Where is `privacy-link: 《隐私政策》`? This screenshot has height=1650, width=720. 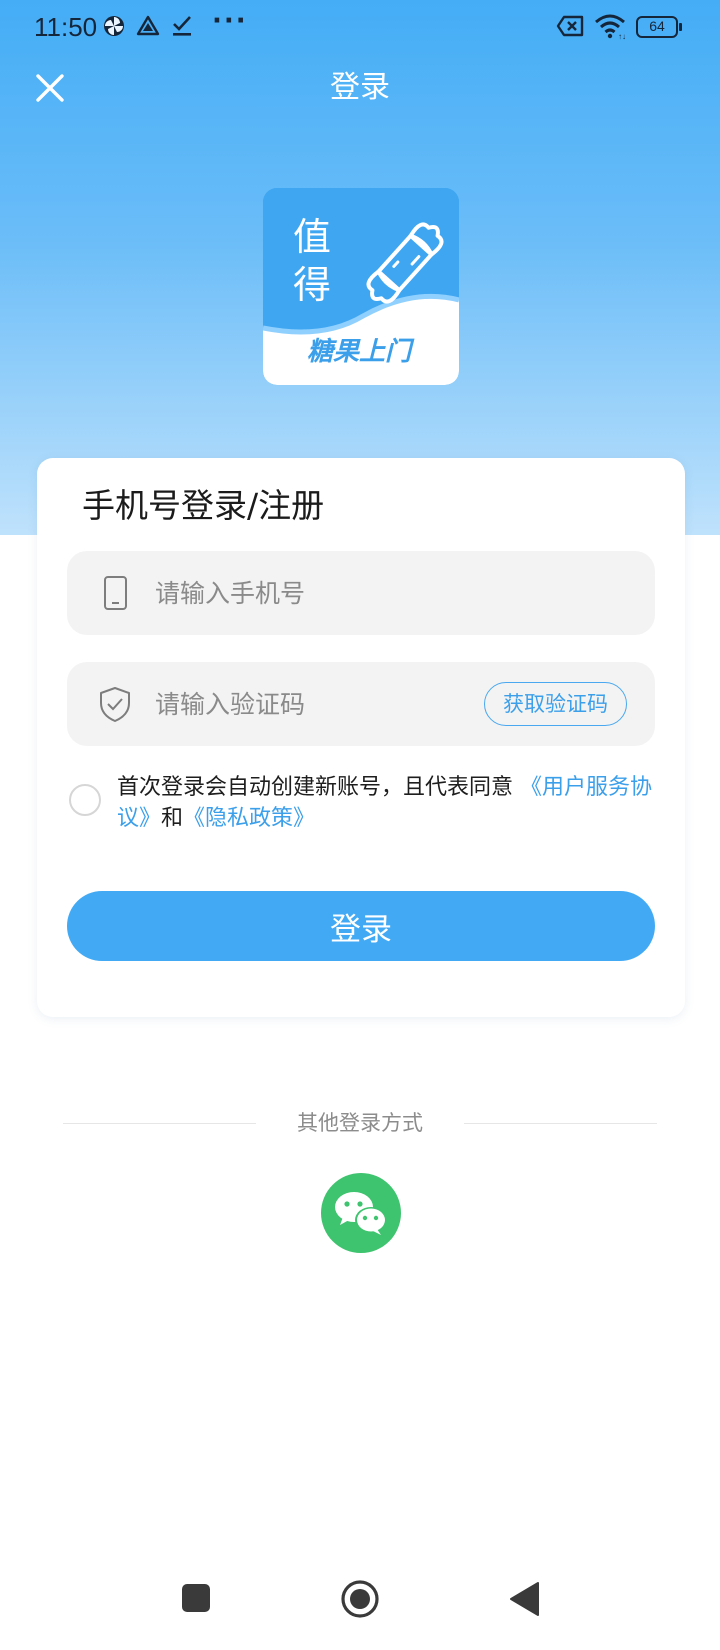 privacy-link: 《隐私政策》 is located at coordinates (249, 818).